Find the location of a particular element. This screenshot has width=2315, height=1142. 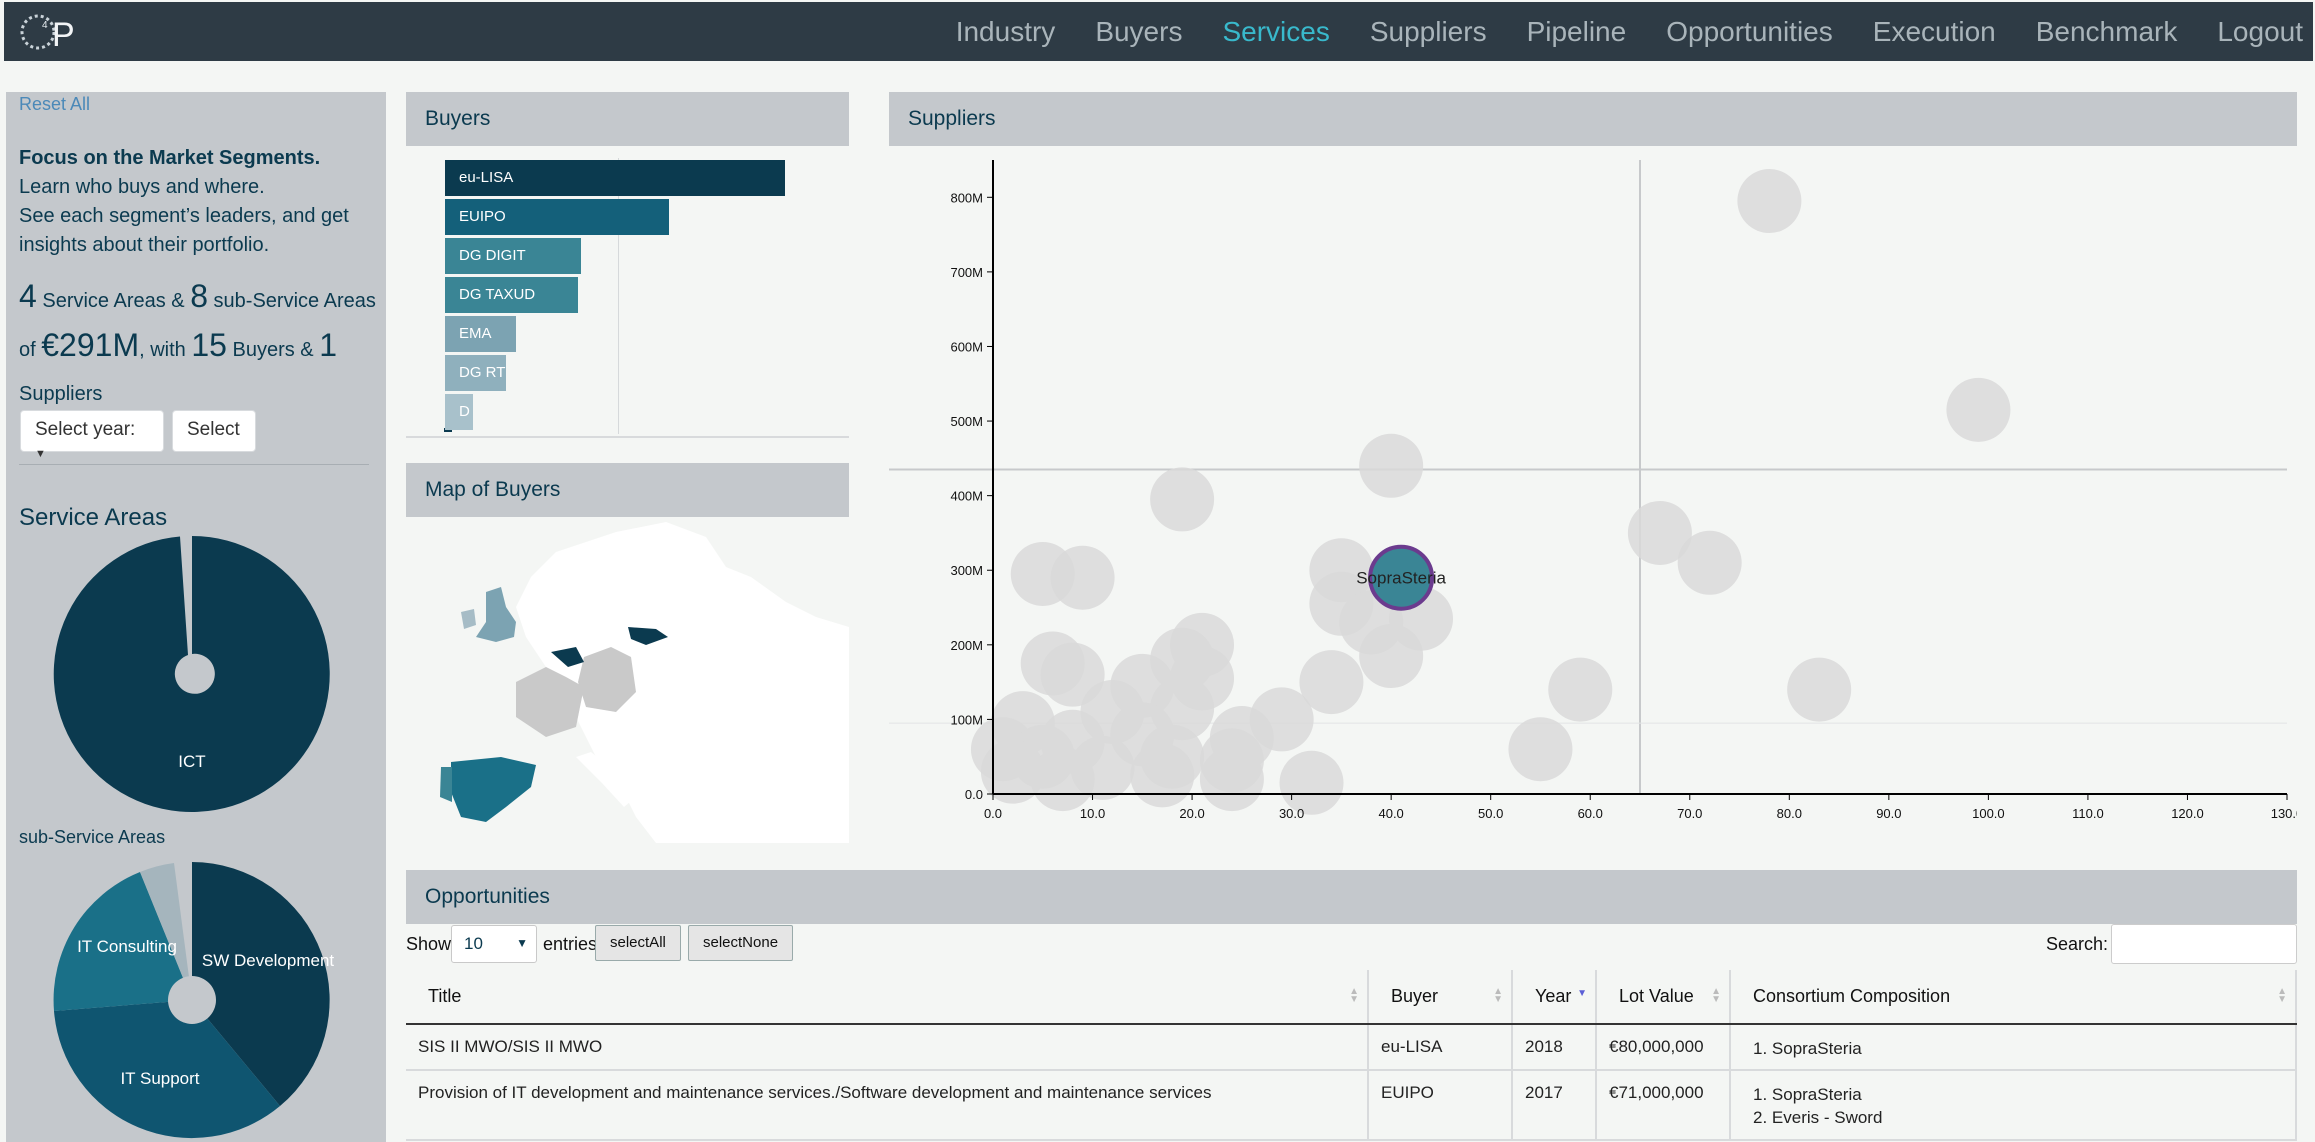

column-header-lot-value: Lot Value ▲ ▼ is located at coordinates (1663, 997).